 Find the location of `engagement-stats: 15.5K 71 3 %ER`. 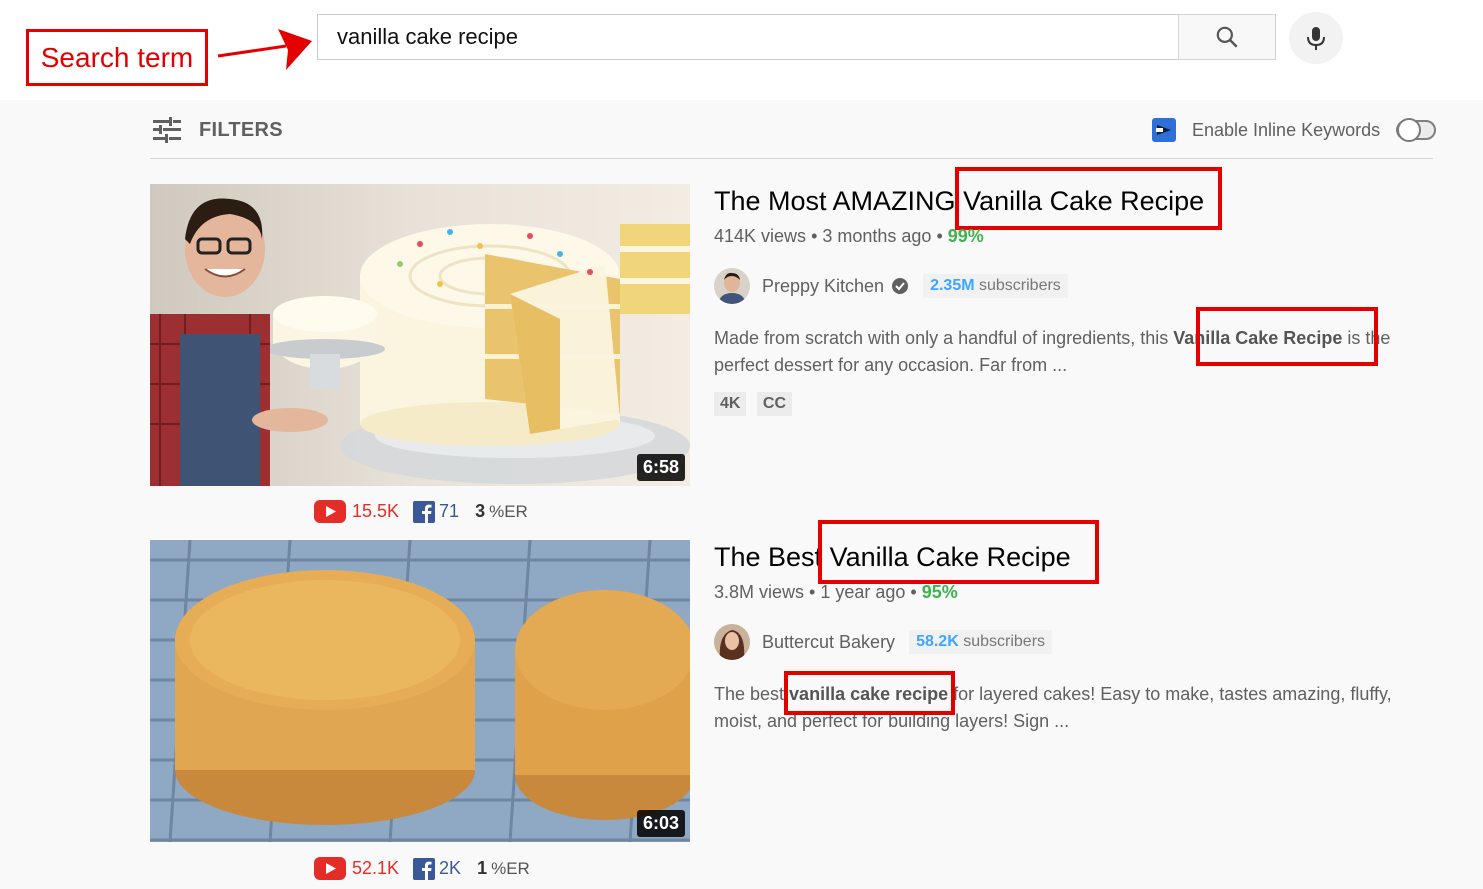

engagement-stats: 15.5K 71 3 %ER is located at coordinates (421, 511).